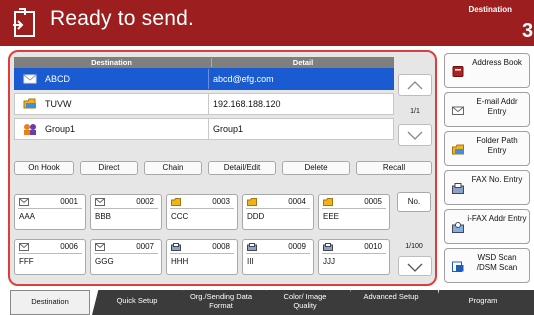  What do you see at coordinates (373, 246) in the screenshot?
I see `key-number: 0010` at bounding box center [373, 246].